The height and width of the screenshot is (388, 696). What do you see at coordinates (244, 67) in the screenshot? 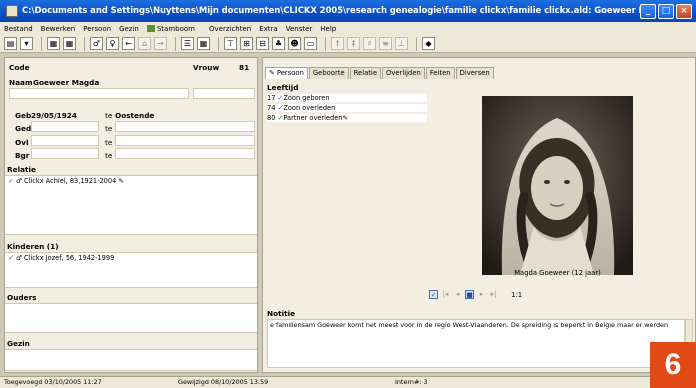
I see `code-value: 81` at bounding box center [244, 67].